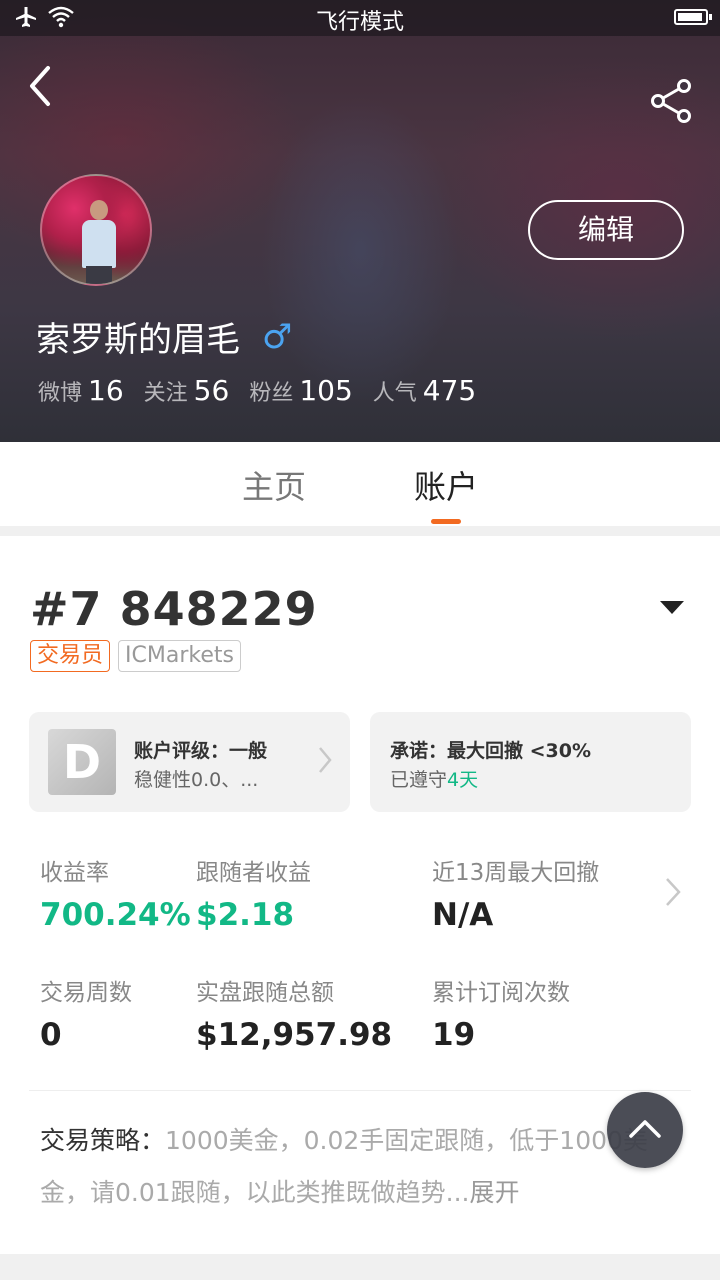 This screenshot has height=1280, width=720. I want to click on grade-badge: D, so click(82, 762).